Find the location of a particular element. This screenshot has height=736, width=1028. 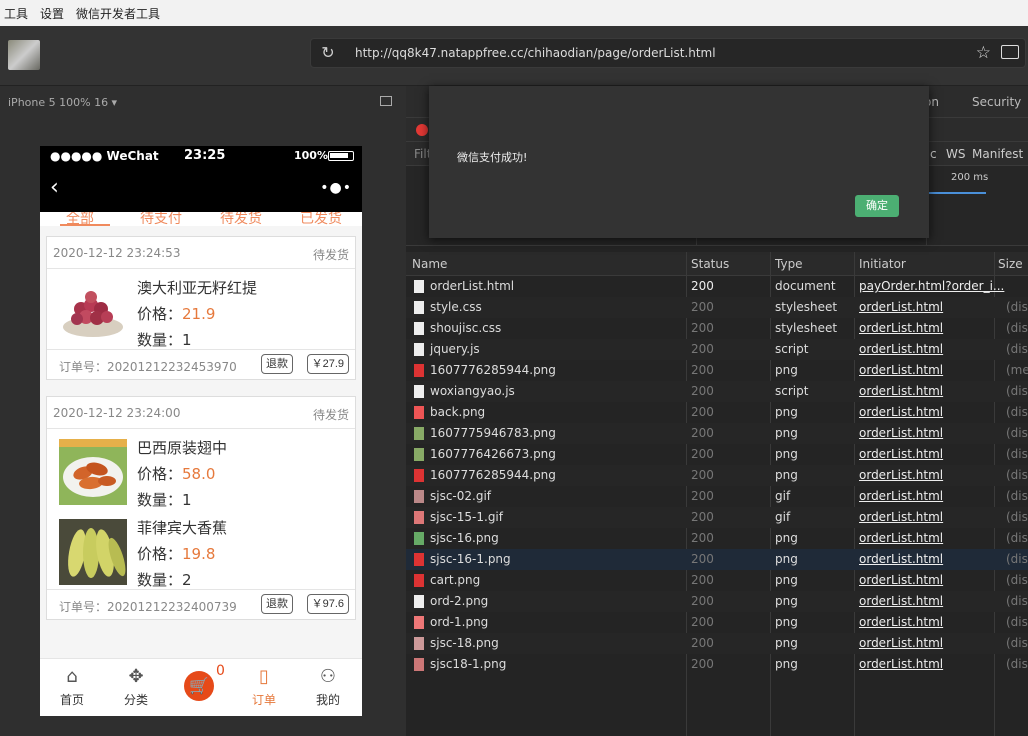

table-row: sjsc18-1.png 200 png orderList.html (dis is located at coordinates (717, 664).